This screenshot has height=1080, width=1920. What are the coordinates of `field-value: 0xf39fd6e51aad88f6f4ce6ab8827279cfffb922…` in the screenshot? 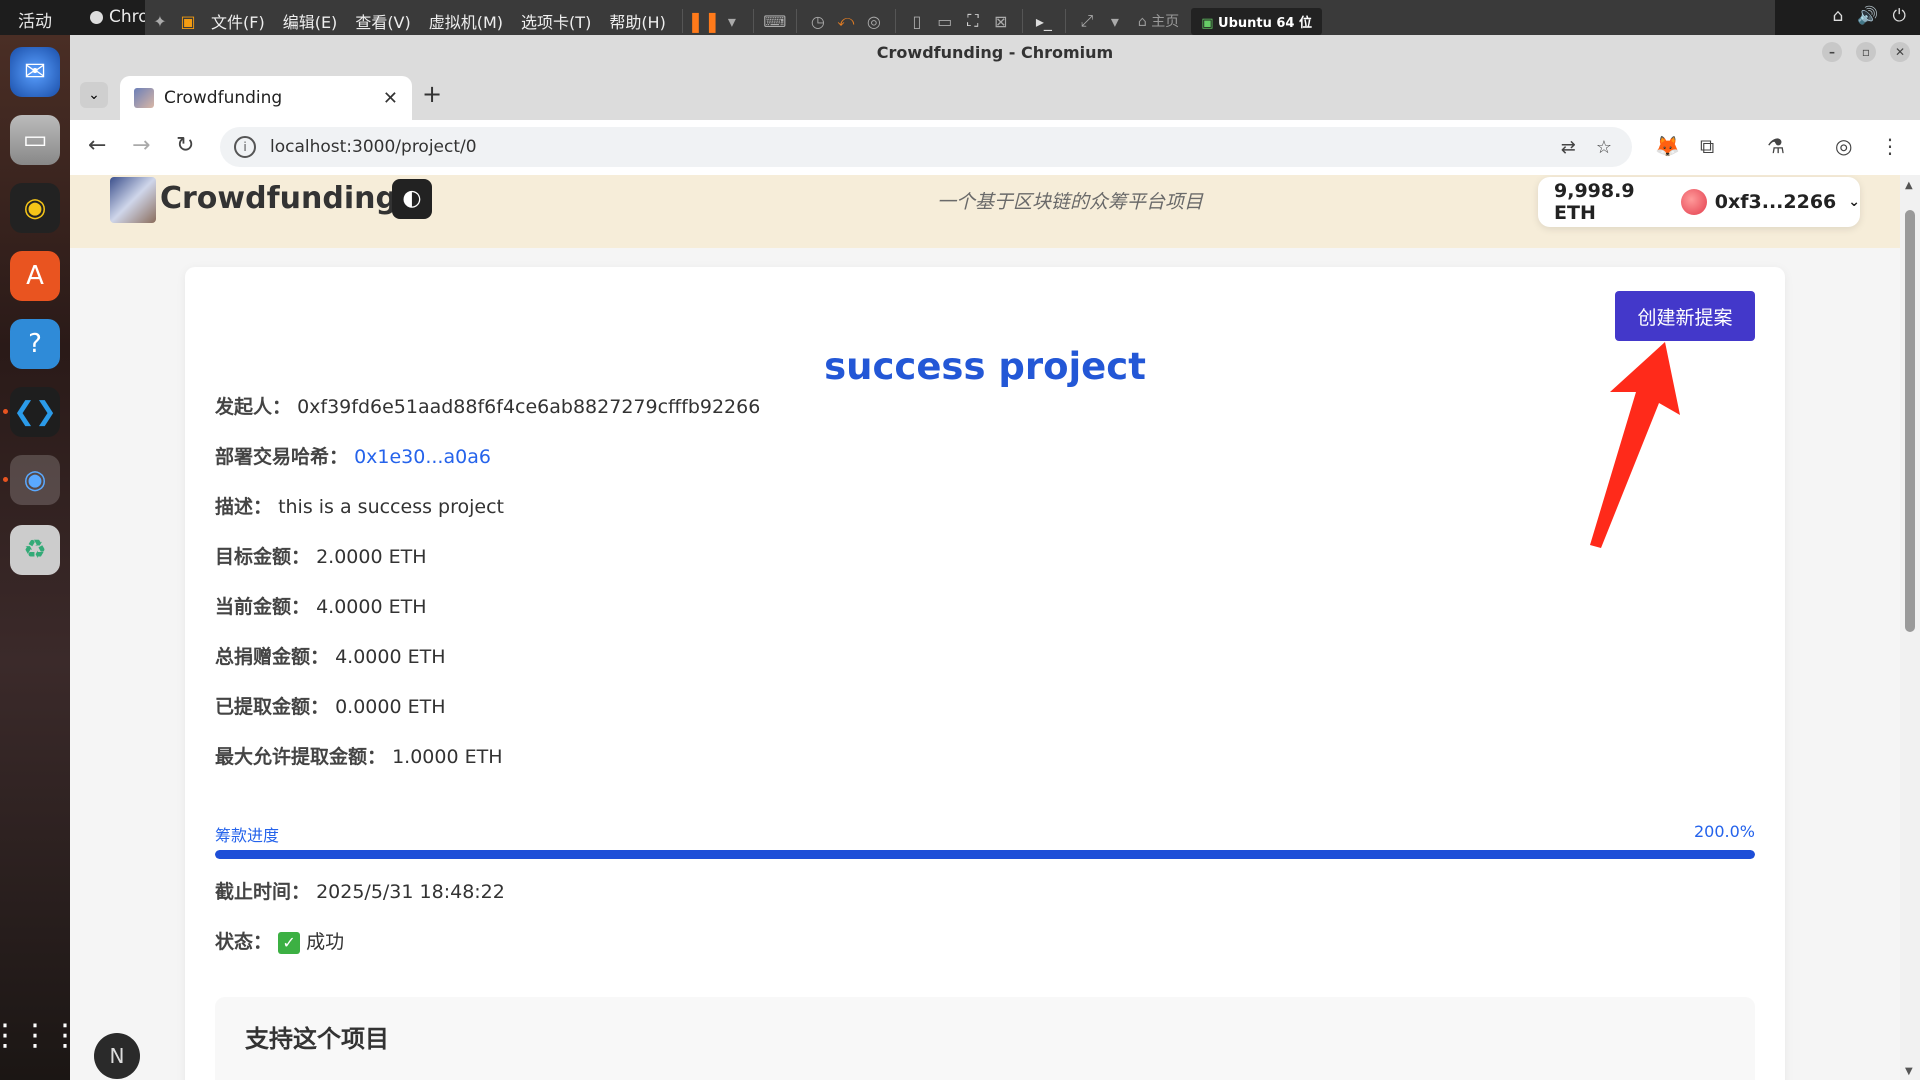 It's located at (529, 407).